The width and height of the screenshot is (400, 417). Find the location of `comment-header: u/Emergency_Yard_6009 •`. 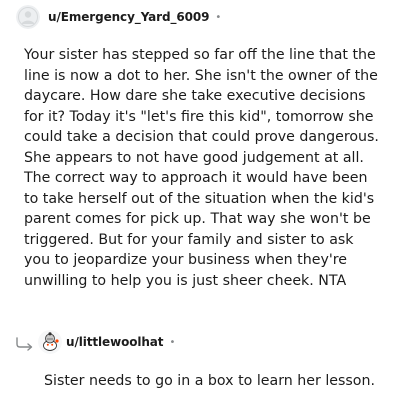

comment-header: u/Emergency_Yard_6009 • is located at coordinates (118, 17).